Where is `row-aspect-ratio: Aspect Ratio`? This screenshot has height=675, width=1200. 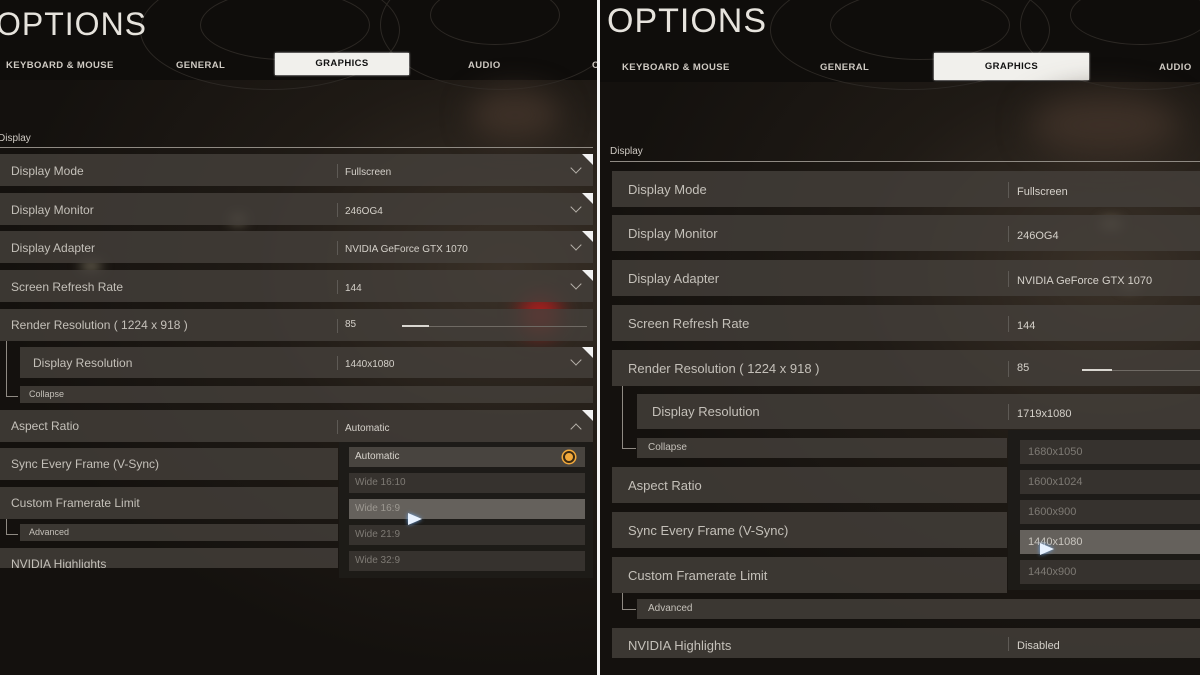
row-aspect-ratio: Aspect Ratio is located at coordinates (809, 485).